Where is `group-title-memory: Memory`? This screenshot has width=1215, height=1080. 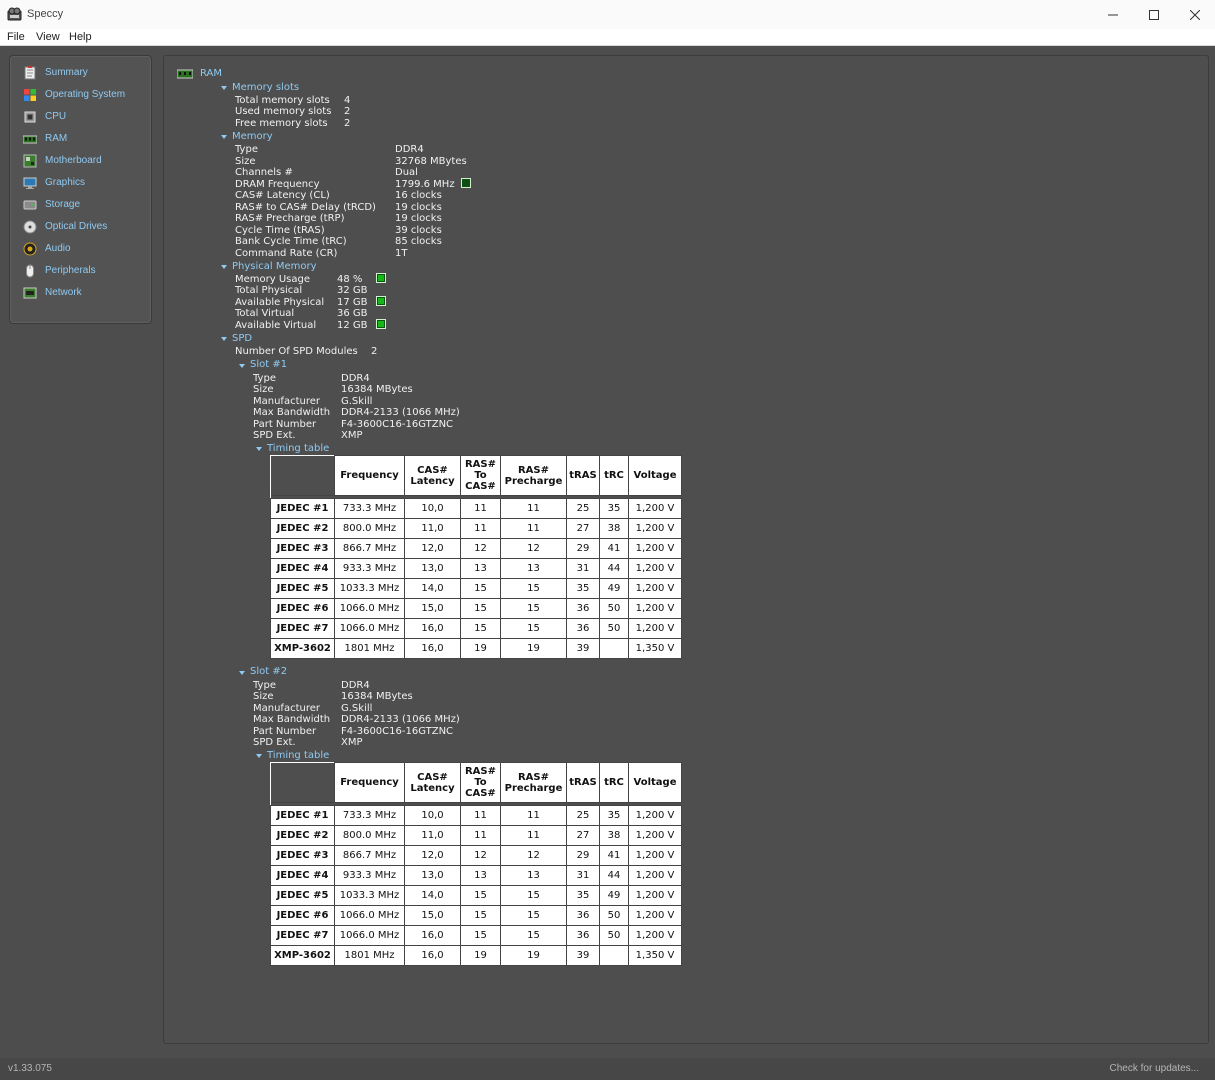
group-title-memory: Memory is located at coordinates (252, 136).